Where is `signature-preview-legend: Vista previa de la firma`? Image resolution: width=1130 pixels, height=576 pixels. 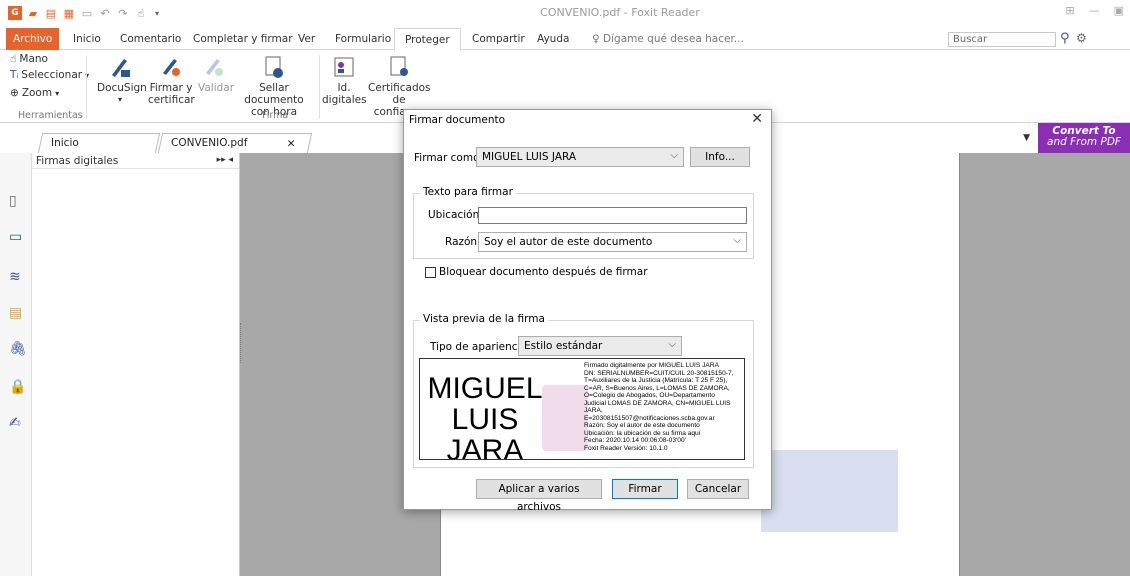 signature-preview-legend: Vista previa de la firma is located at coordinates (484, 319).